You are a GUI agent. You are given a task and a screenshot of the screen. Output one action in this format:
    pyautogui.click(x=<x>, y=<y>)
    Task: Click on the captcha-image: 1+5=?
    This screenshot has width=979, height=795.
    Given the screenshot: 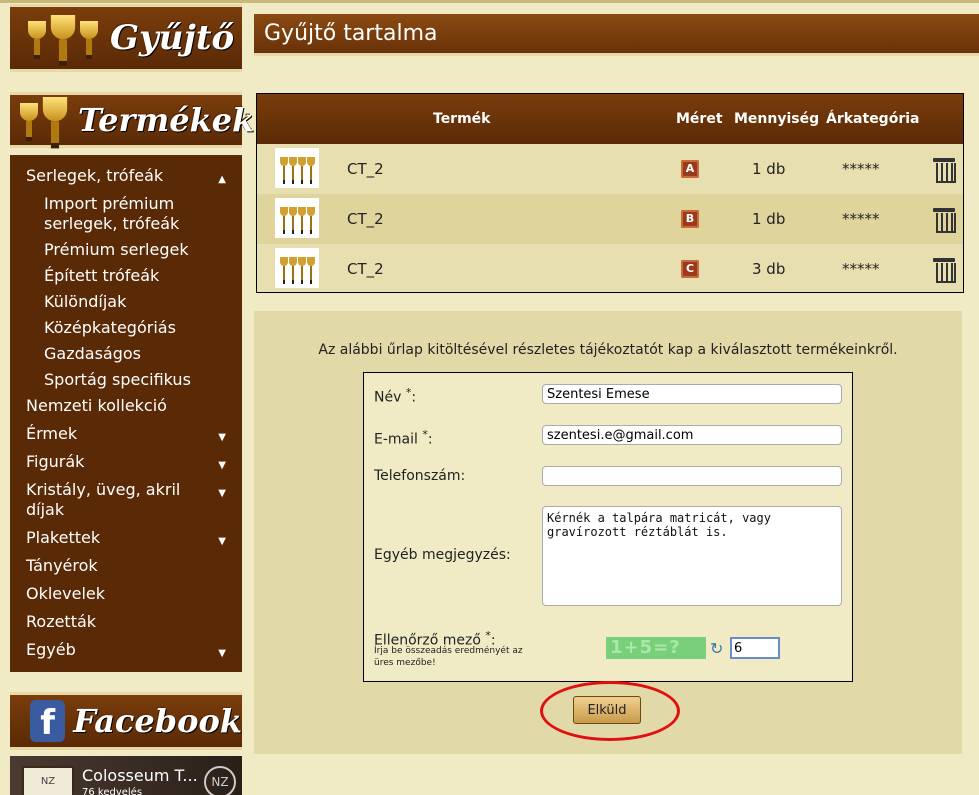 What is the action you would take?
    pyautogui.click(x=656, y=648)
    